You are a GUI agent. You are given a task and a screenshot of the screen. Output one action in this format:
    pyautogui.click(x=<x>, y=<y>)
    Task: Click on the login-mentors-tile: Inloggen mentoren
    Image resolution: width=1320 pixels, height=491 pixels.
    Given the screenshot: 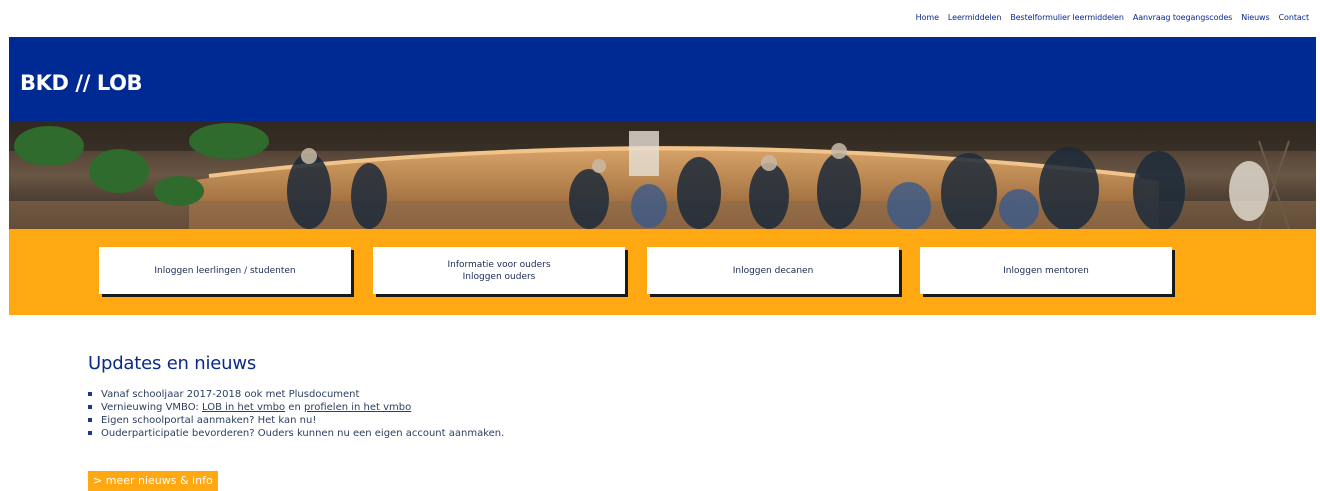 What is the action you would take?
    pyautogui.click(x=1046, y=270)
    